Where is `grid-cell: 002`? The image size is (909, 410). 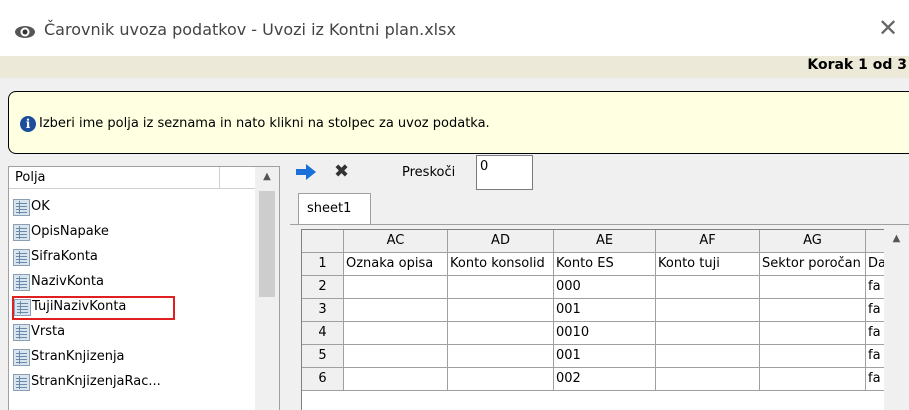 grid-cell: 002 is located at coordinates (605, 379).